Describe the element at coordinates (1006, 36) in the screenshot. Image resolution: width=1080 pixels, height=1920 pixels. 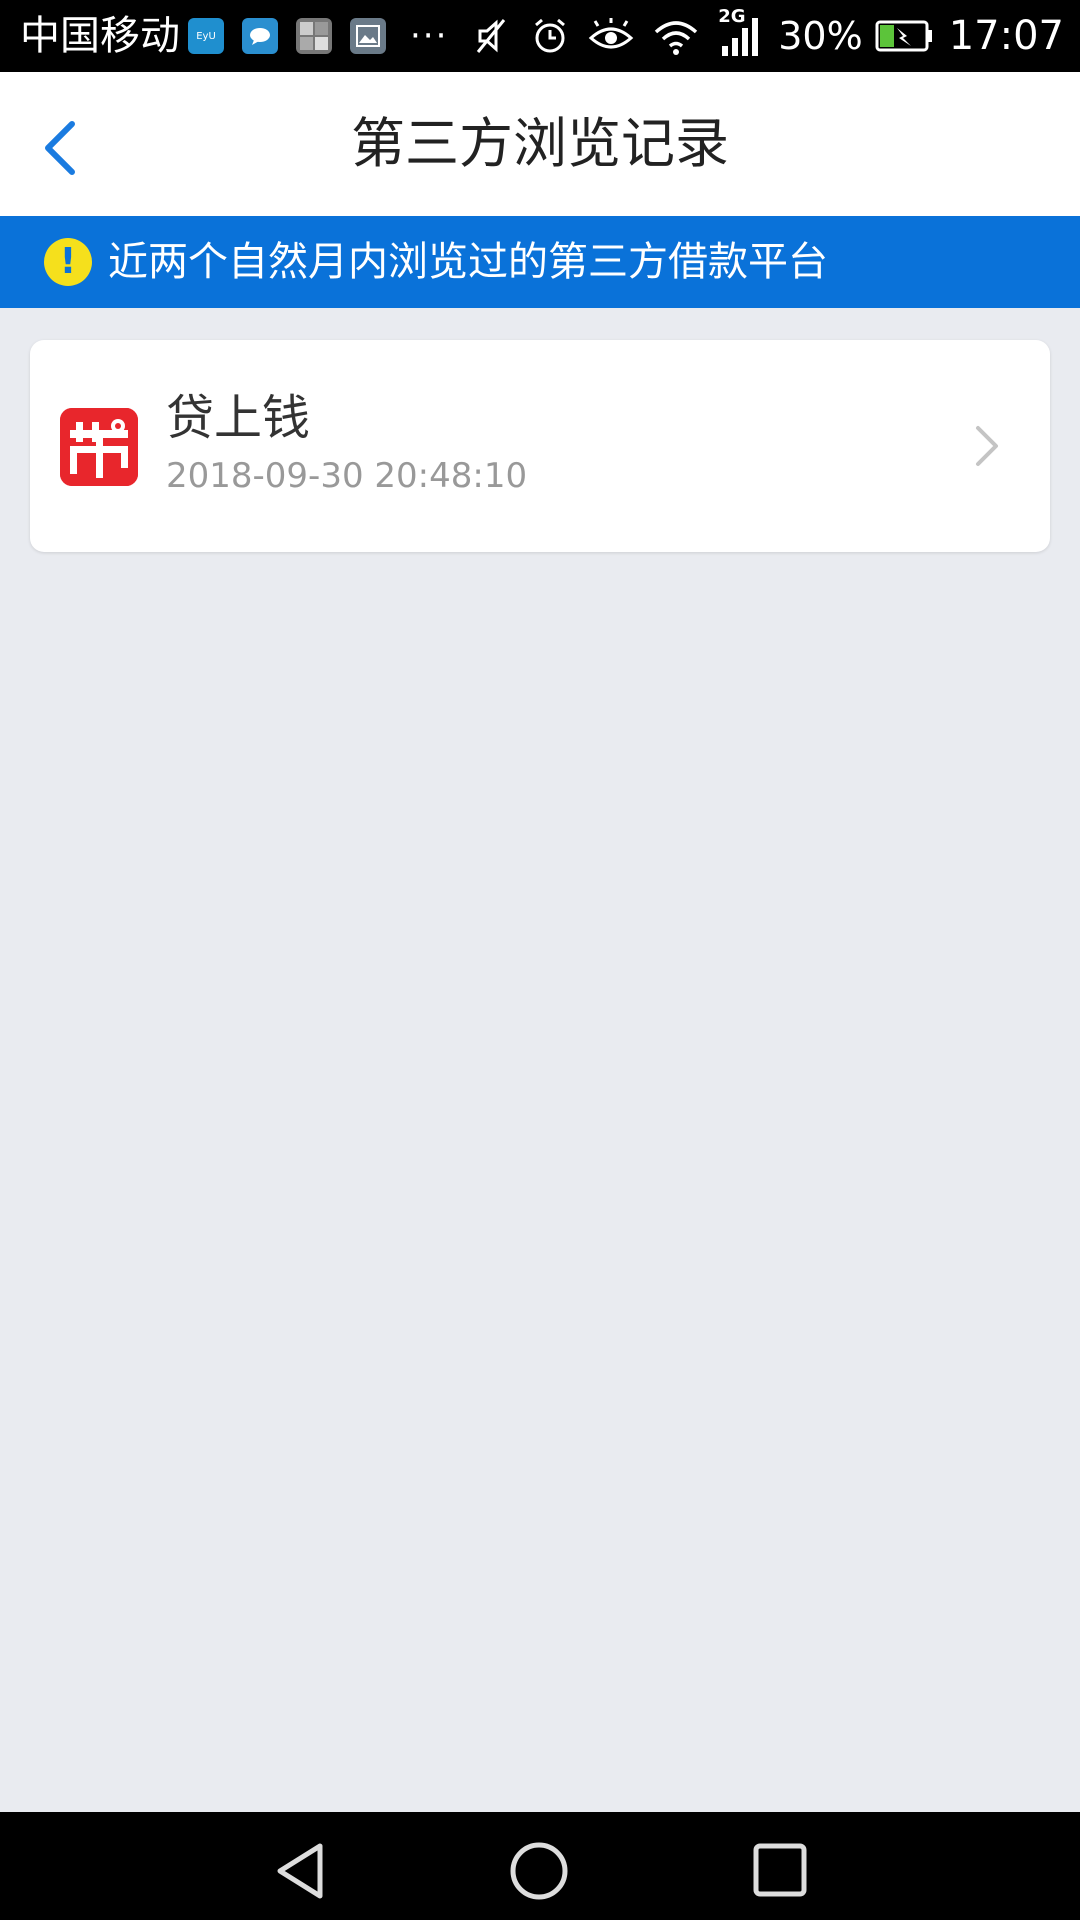
I see `clock-time: 17:07` at that location.